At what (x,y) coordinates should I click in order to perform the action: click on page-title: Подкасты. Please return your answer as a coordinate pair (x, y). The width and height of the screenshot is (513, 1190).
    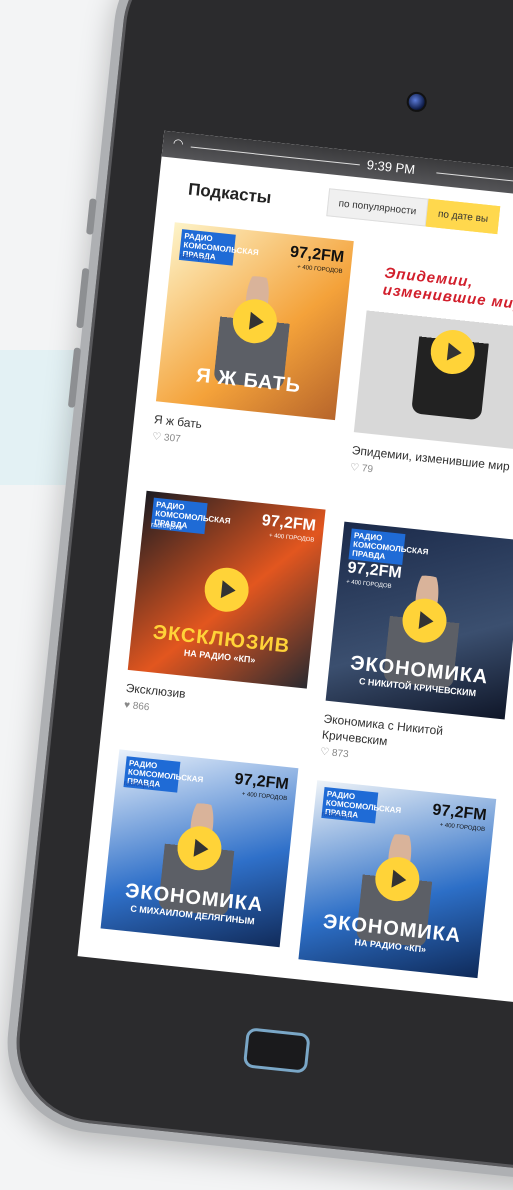
    Looking at the image, I should click on (230, 193).